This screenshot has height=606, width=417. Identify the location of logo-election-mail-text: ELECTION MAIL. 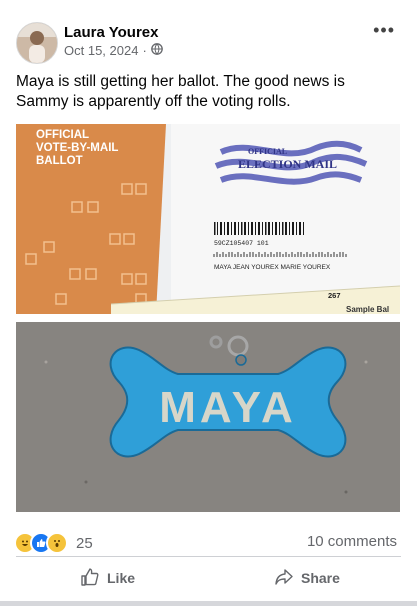
(287, 164).